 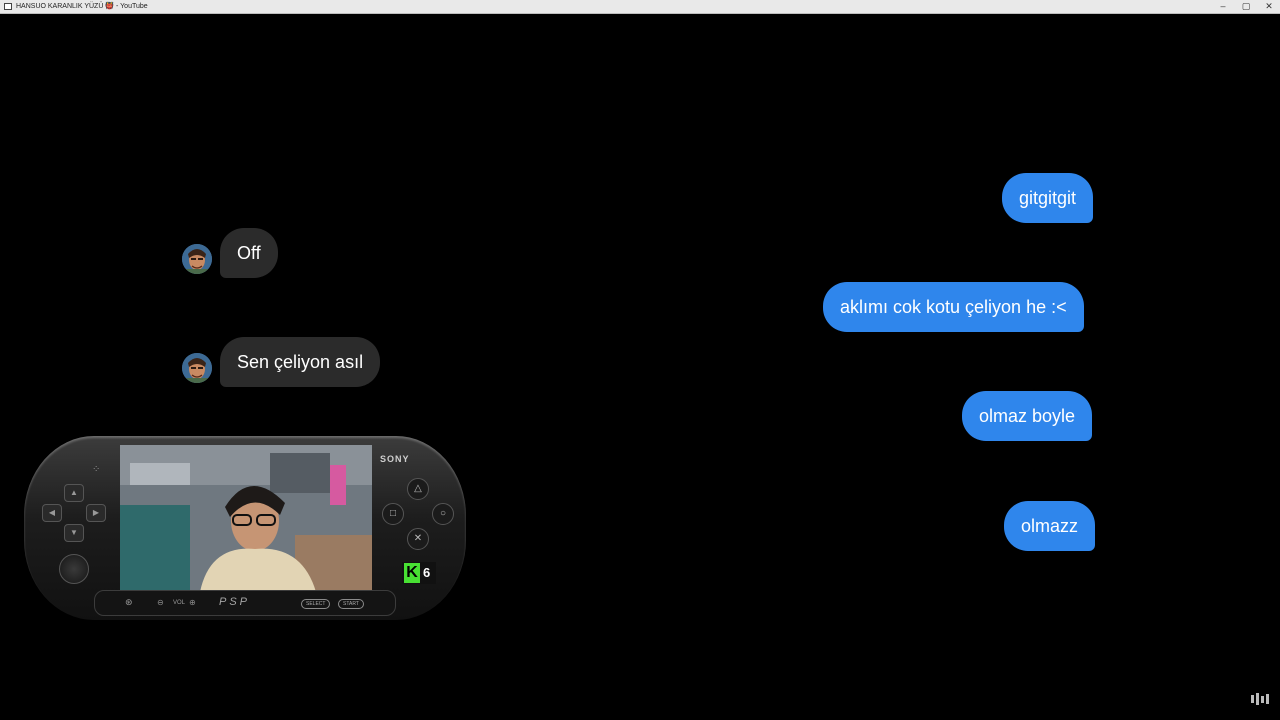 What do you see at coordinates (160, 602) in the screenshot?
I see `vol-minus-icon: ⊖` at bounding box center [160, 602].